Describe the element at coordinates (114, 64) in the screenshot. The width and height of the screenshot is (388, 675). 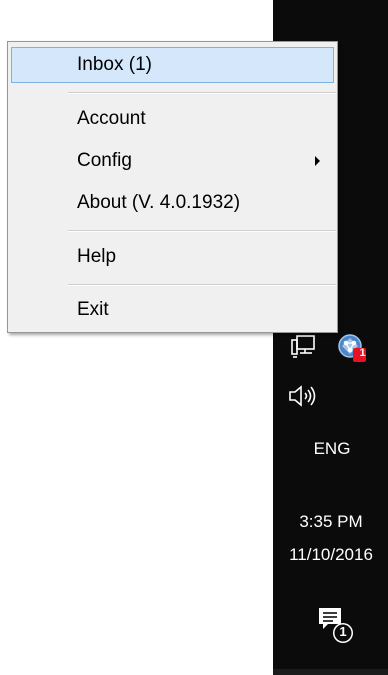
I see `menu-item-label: Inbox (1)` at that location.